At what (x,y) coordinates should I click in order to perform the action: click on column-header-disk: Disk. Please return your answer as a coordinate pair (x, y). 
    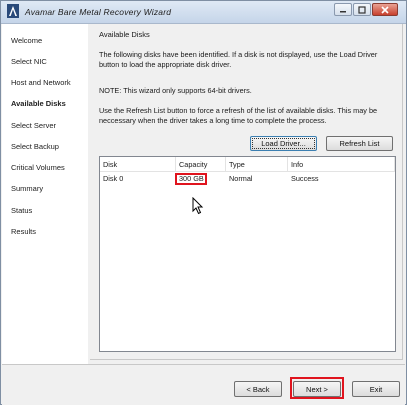
    Looking at the image, I should click on (138, 164).